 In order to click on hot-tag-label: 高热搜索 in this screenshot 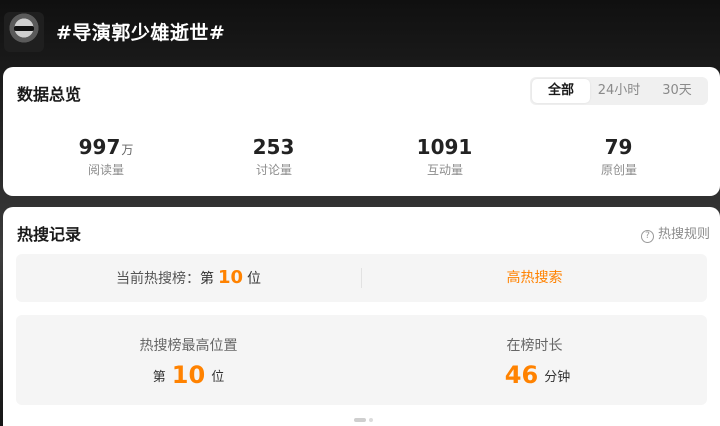, I will do `click(534, 278)`.